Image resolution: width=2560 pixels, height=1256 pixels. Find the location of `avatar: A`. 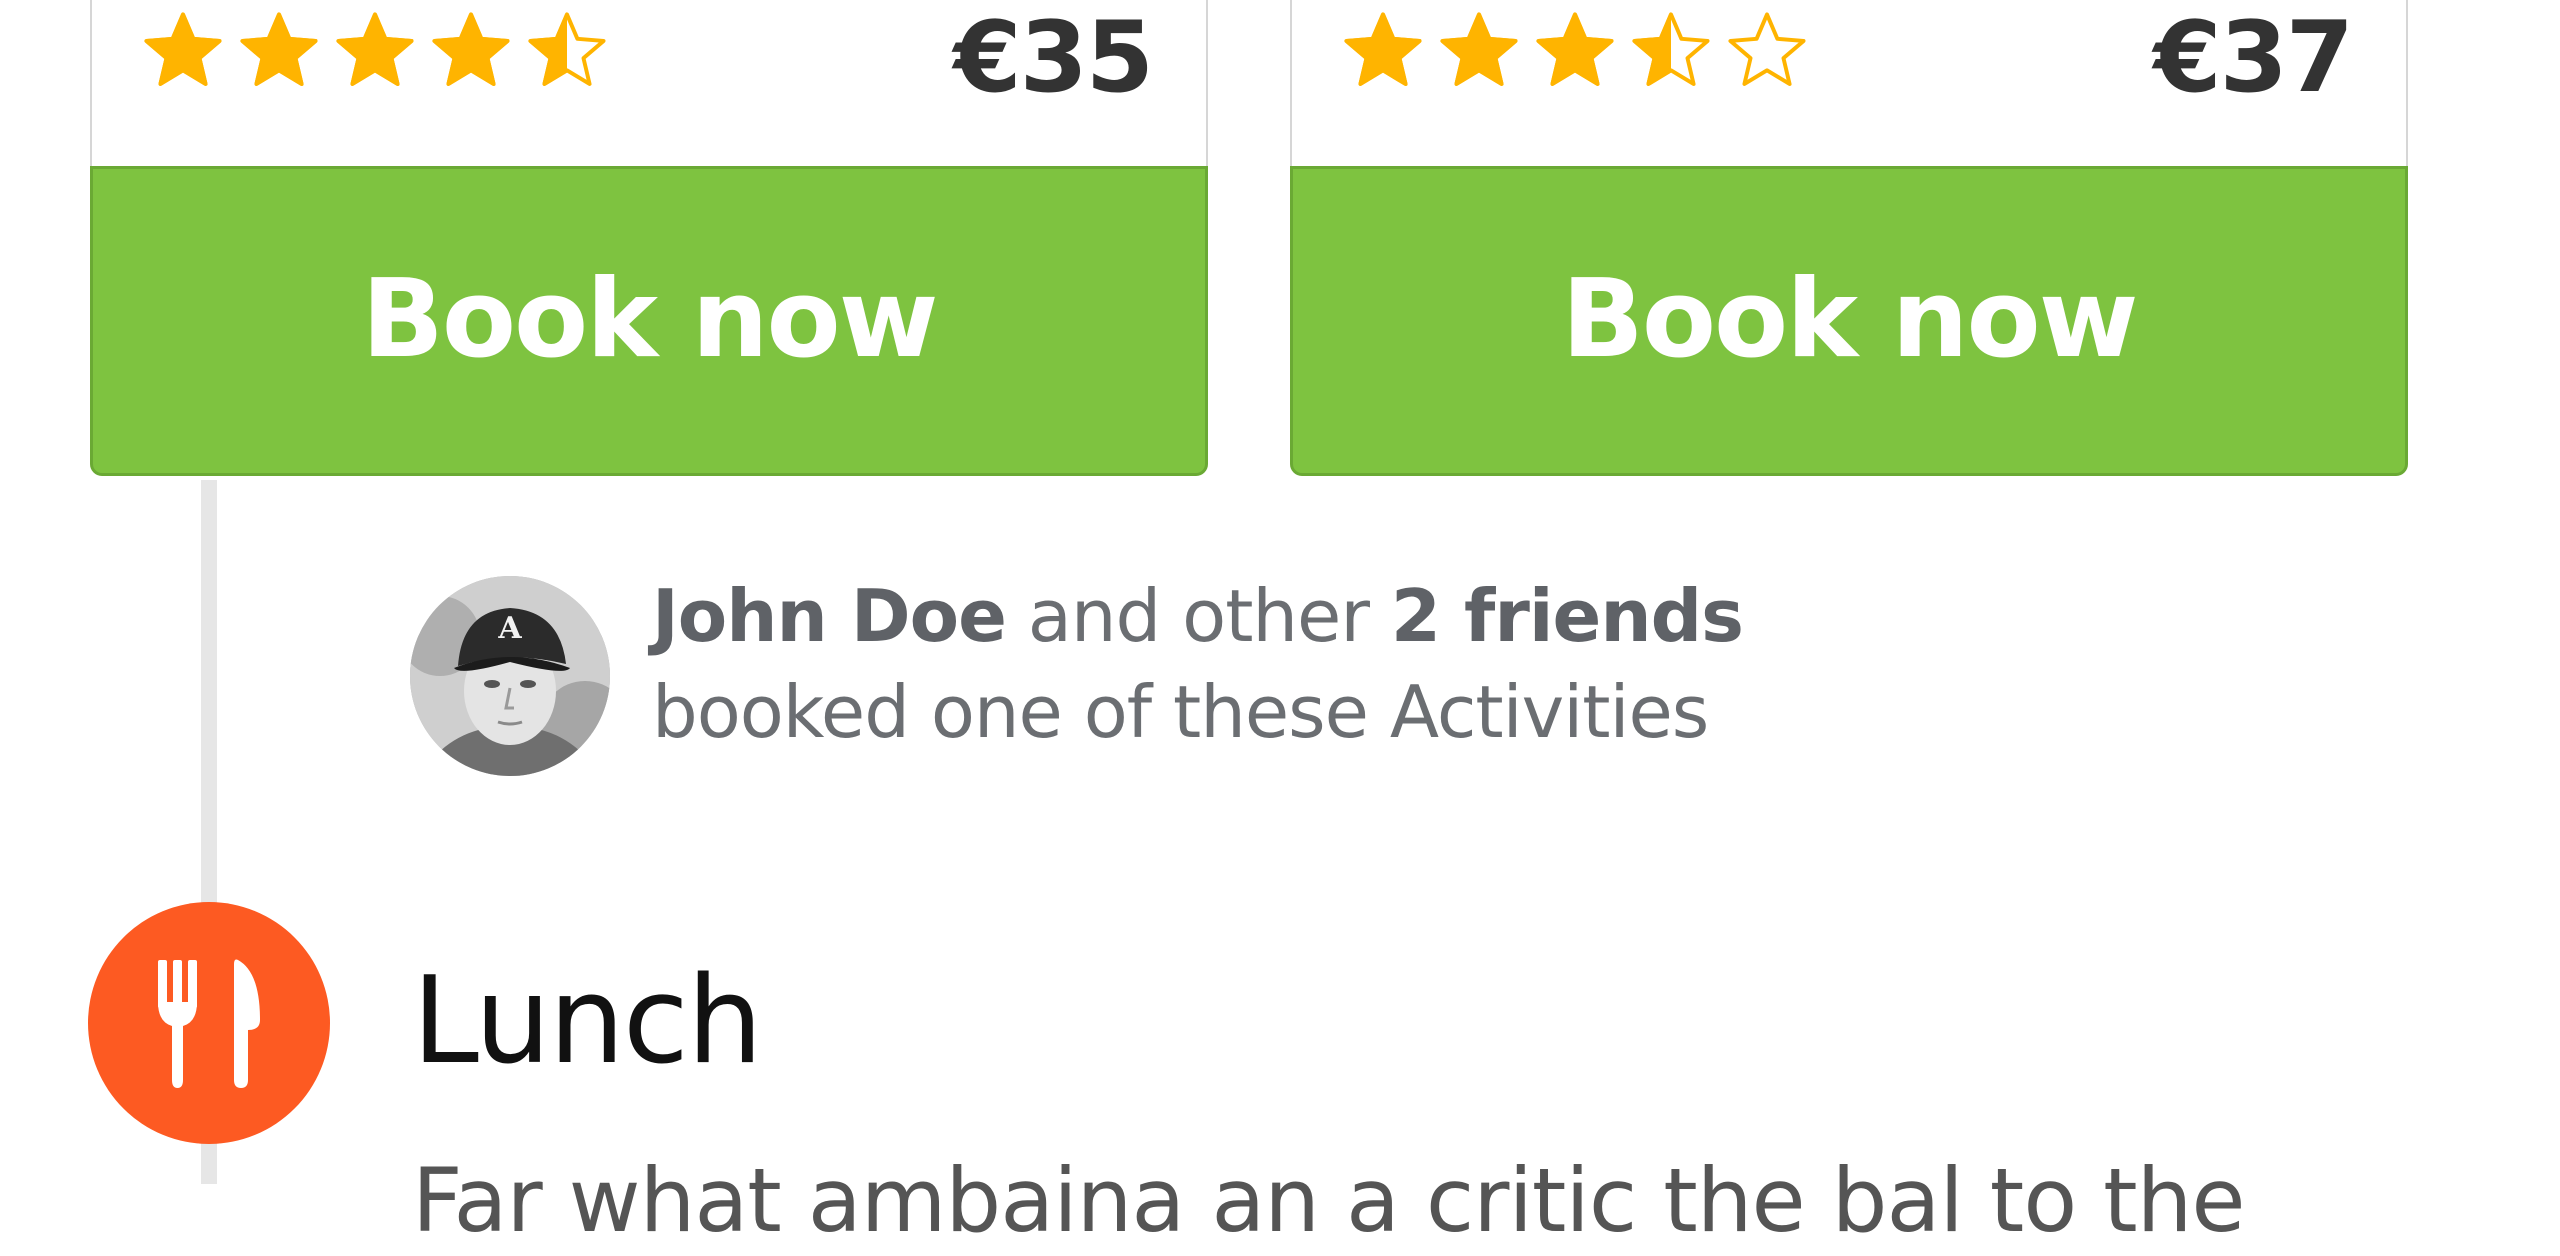

avatar: A is located at coordinates (510, 676).